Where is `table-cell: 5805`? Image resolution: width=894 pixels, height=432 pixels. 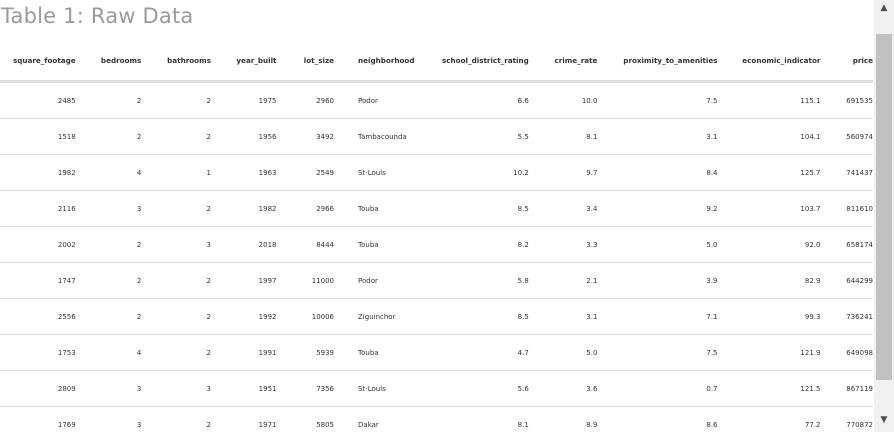
table-cell: 5805 is located at coordinates (305, 419).